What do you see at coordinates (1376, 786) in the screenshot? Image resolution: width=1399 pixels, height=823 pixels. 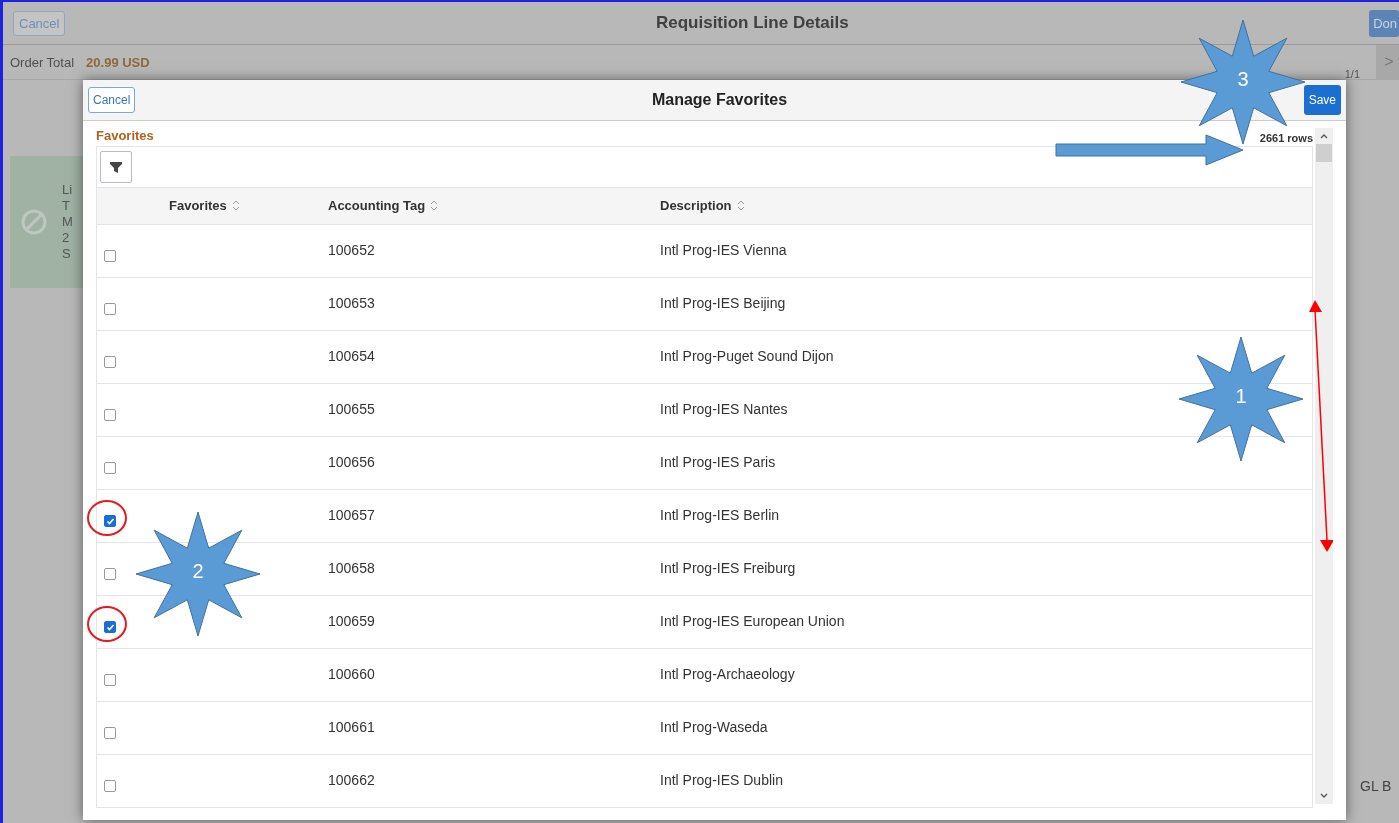 I see `column-label: GL B` at bounding box center [1376, 786].